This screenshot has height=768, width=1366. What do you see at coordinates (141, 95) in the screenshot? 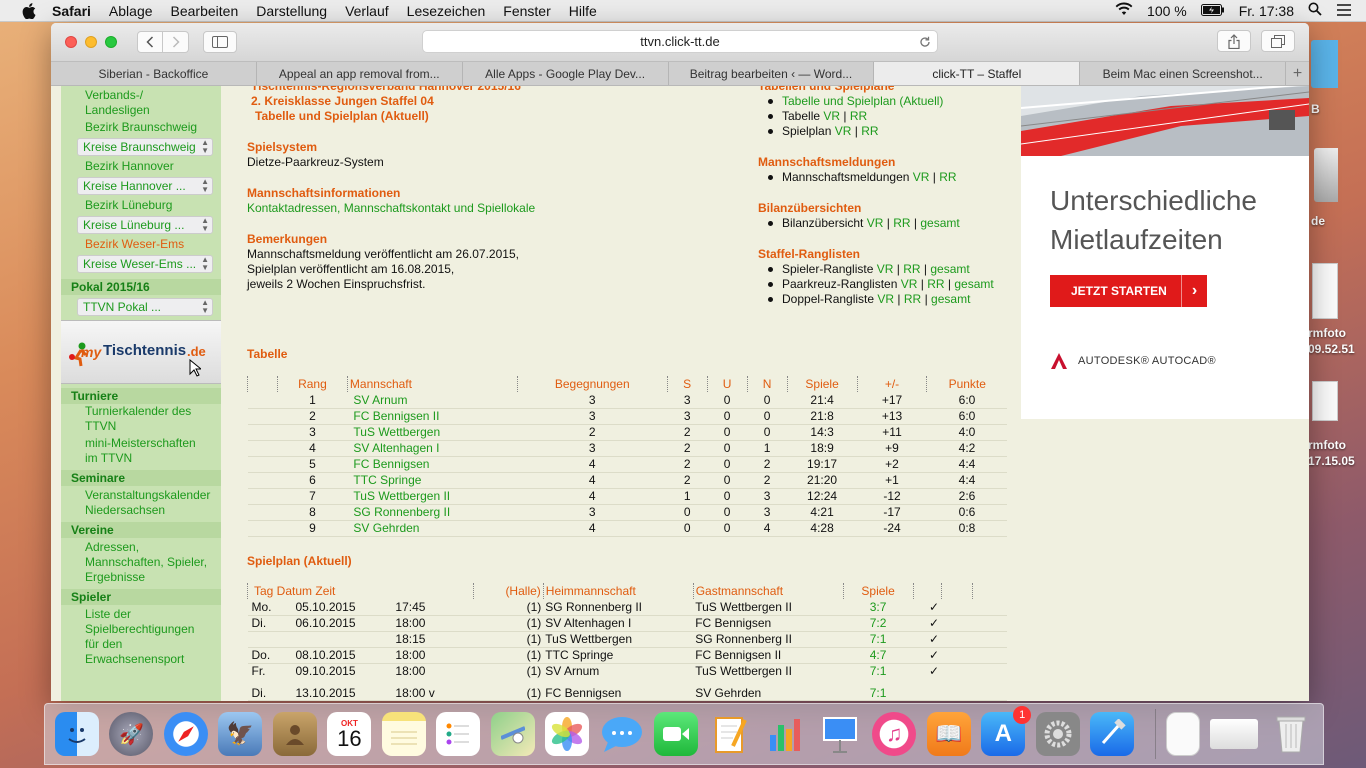
I see `nav-verbandsligen: Verbands-/` at bounding box center [141, 95].